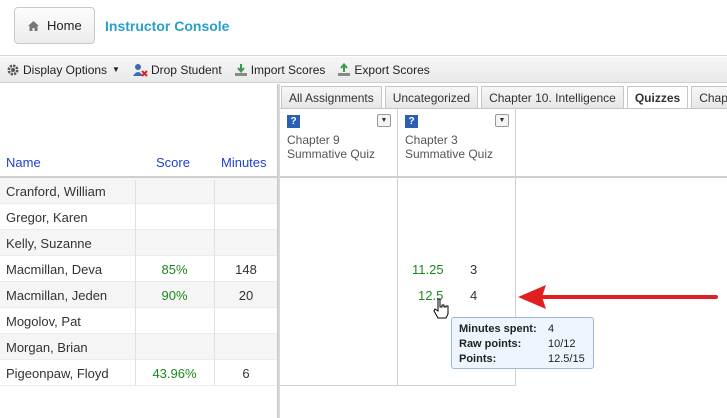 This screenshot has height=418, width=727. I want to click on app-header: Home Instructor Console, so click(363, 28).